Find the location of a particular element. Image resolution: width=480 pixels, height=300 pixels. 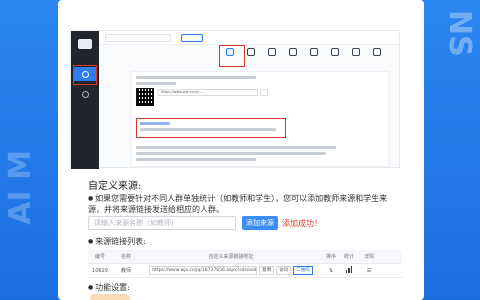

chart-icon is located at coordinates (251, 52).